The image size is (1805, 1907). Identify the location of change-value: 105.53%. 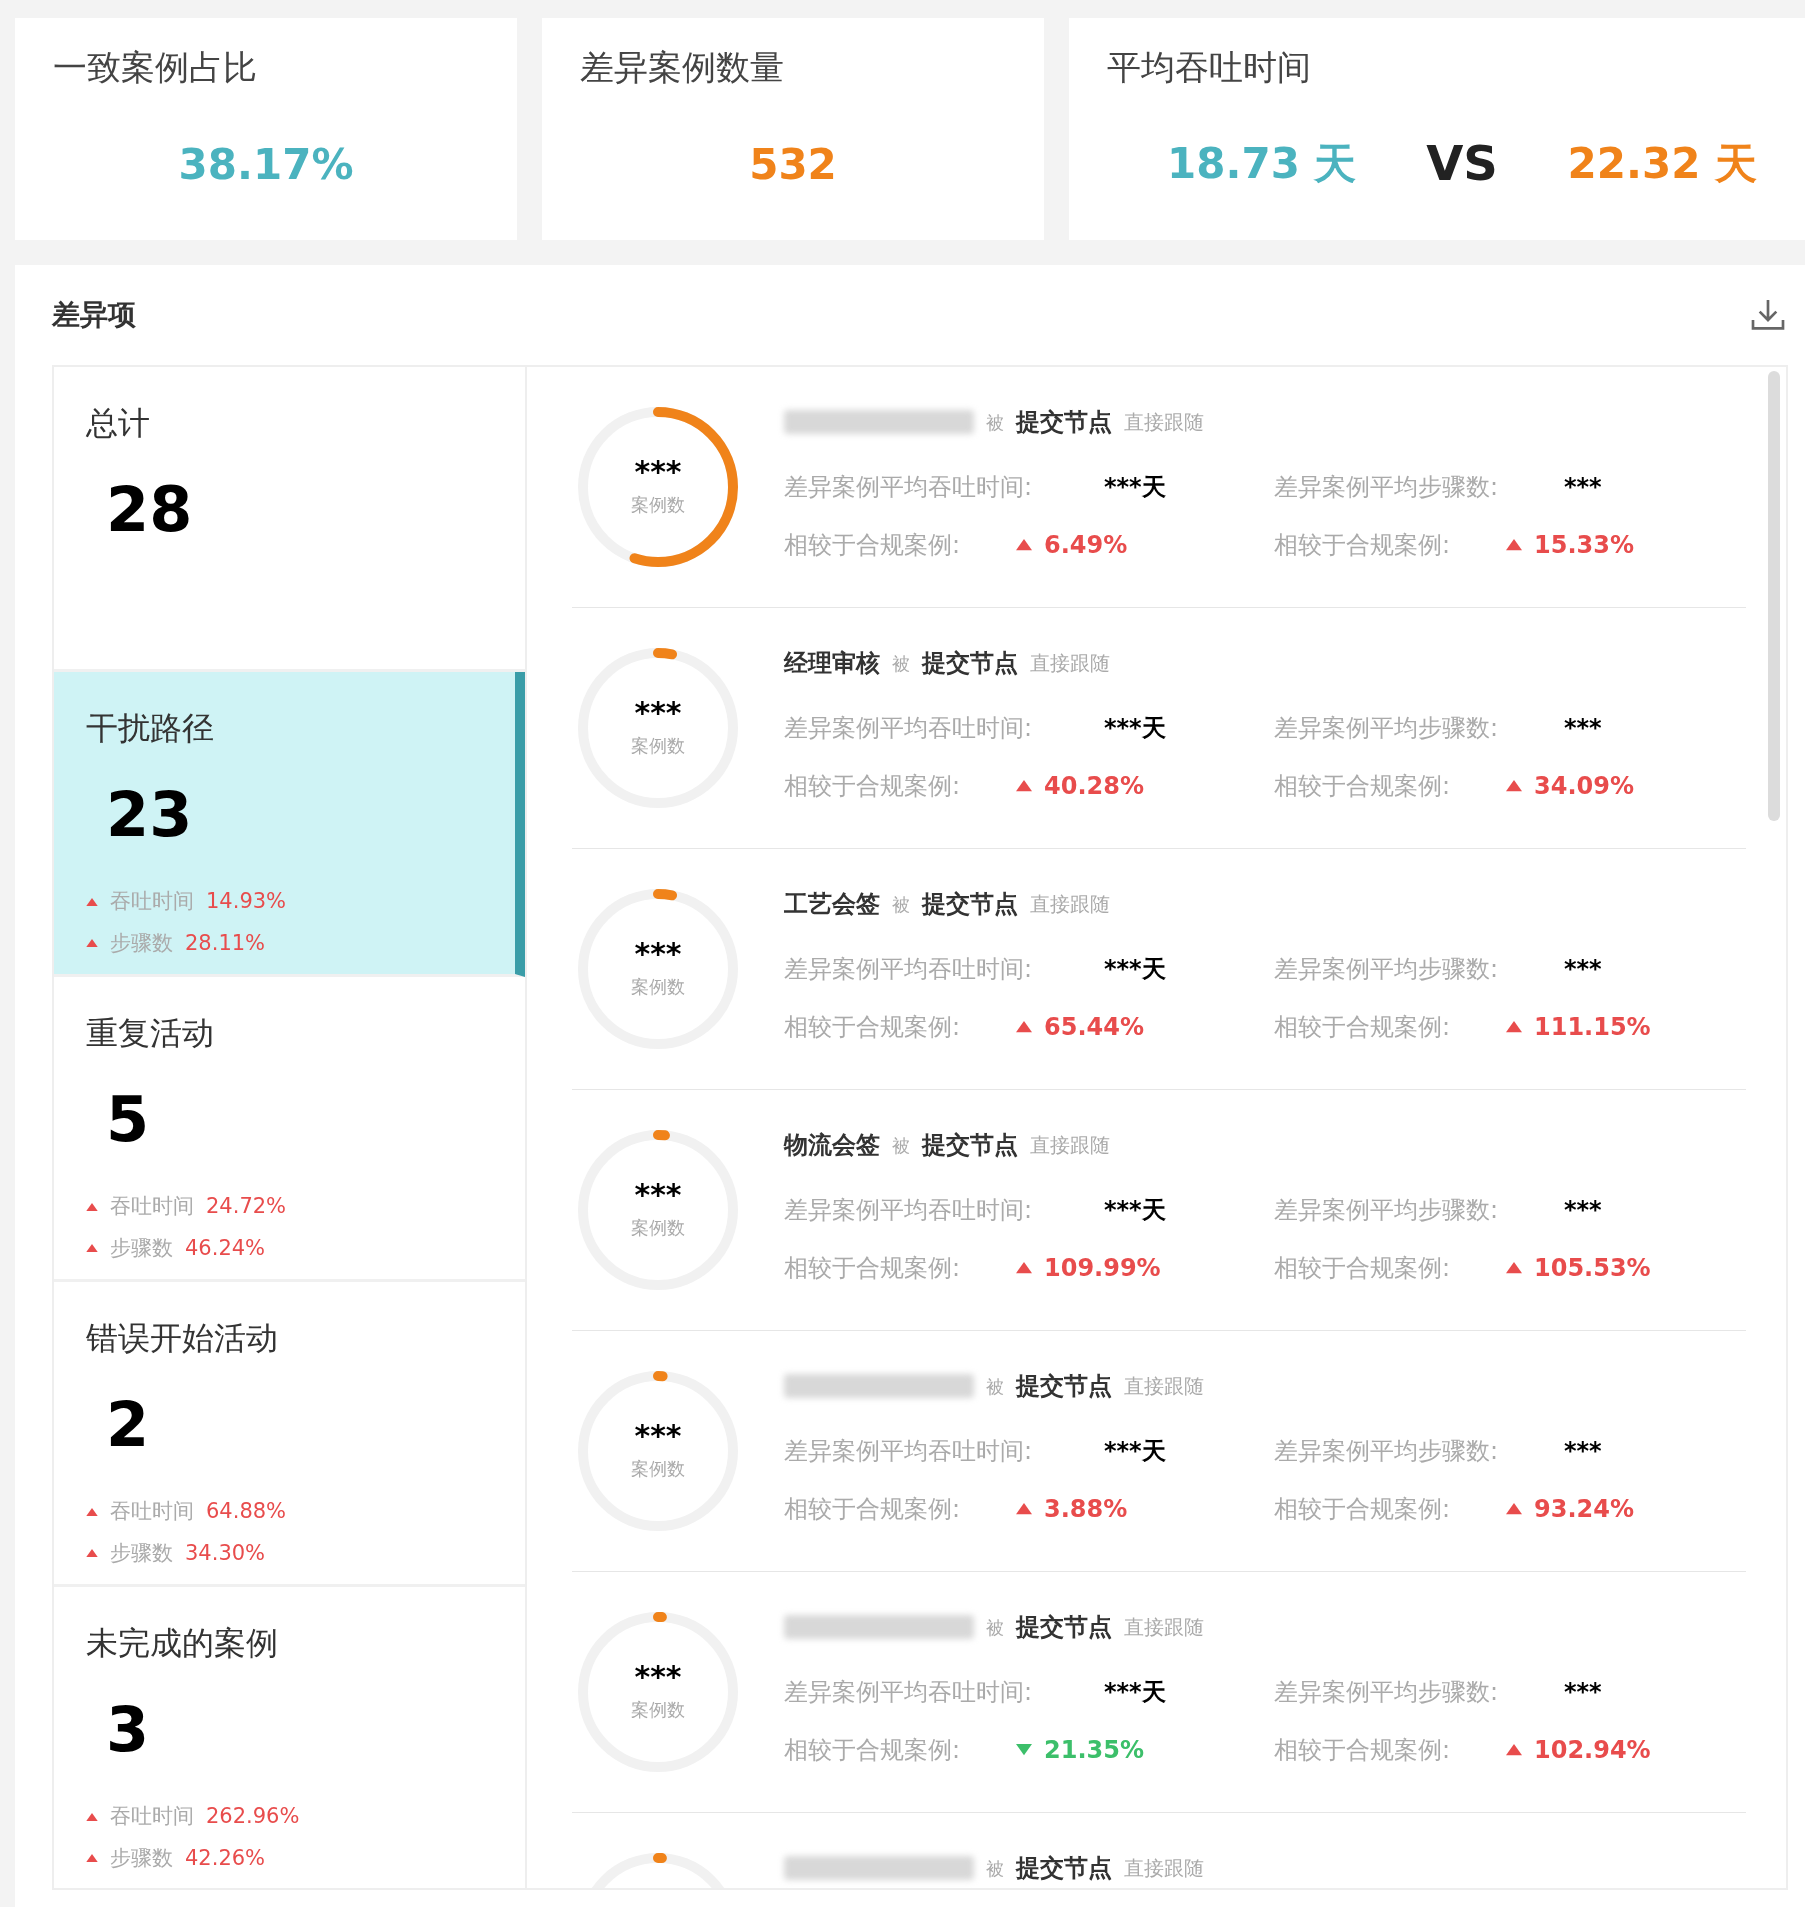
(1592, 1268).